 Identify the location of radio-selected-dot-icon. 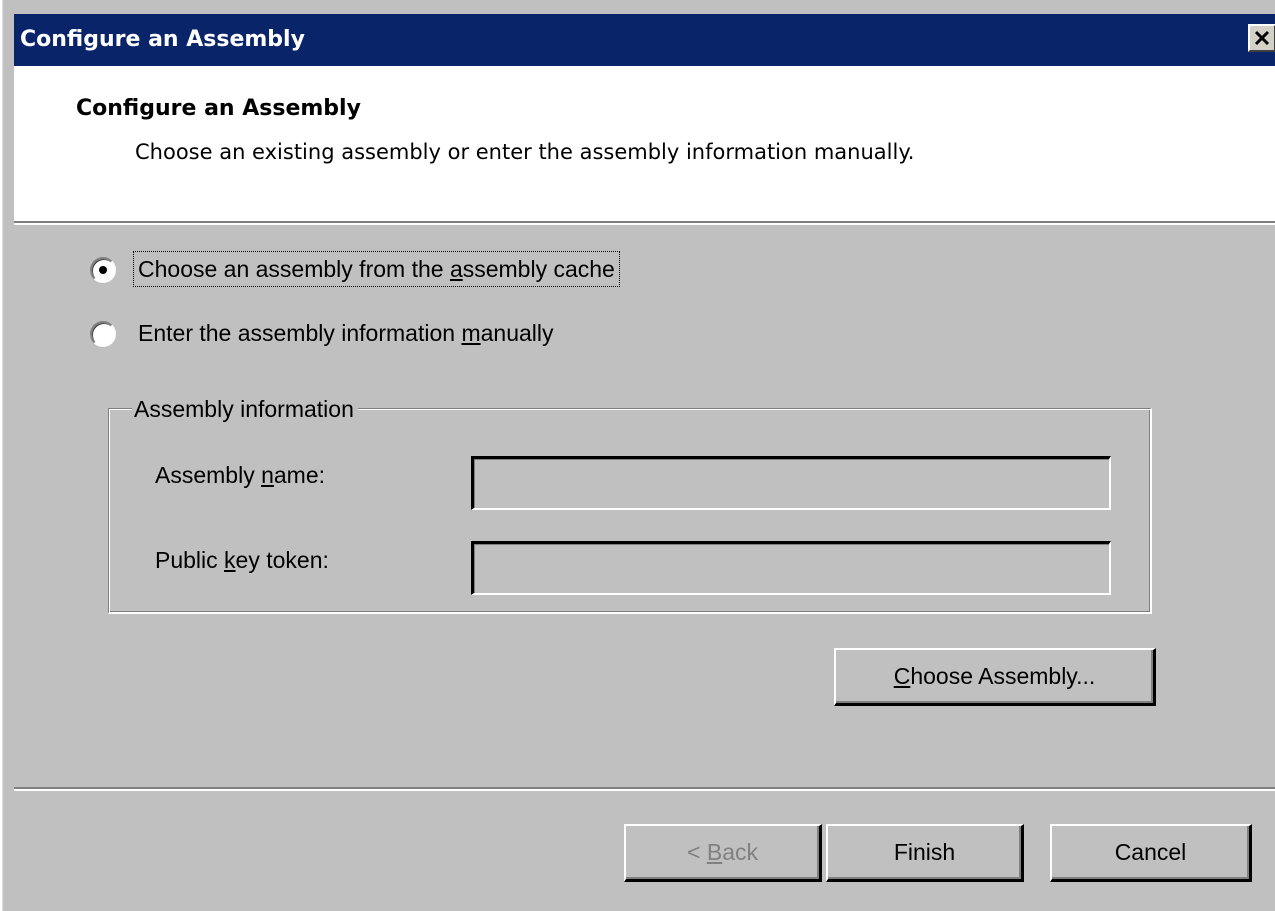
(103, 270).